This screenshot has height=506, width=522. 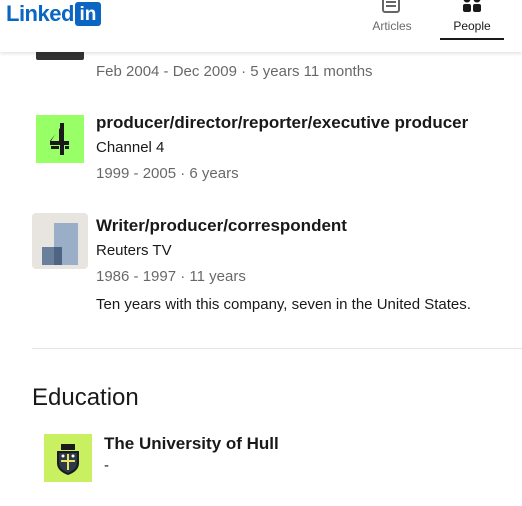 What do you see at coordinates (391, 6) in the screenshot?
I see `articles-icon` at bounding box center [391, 6].